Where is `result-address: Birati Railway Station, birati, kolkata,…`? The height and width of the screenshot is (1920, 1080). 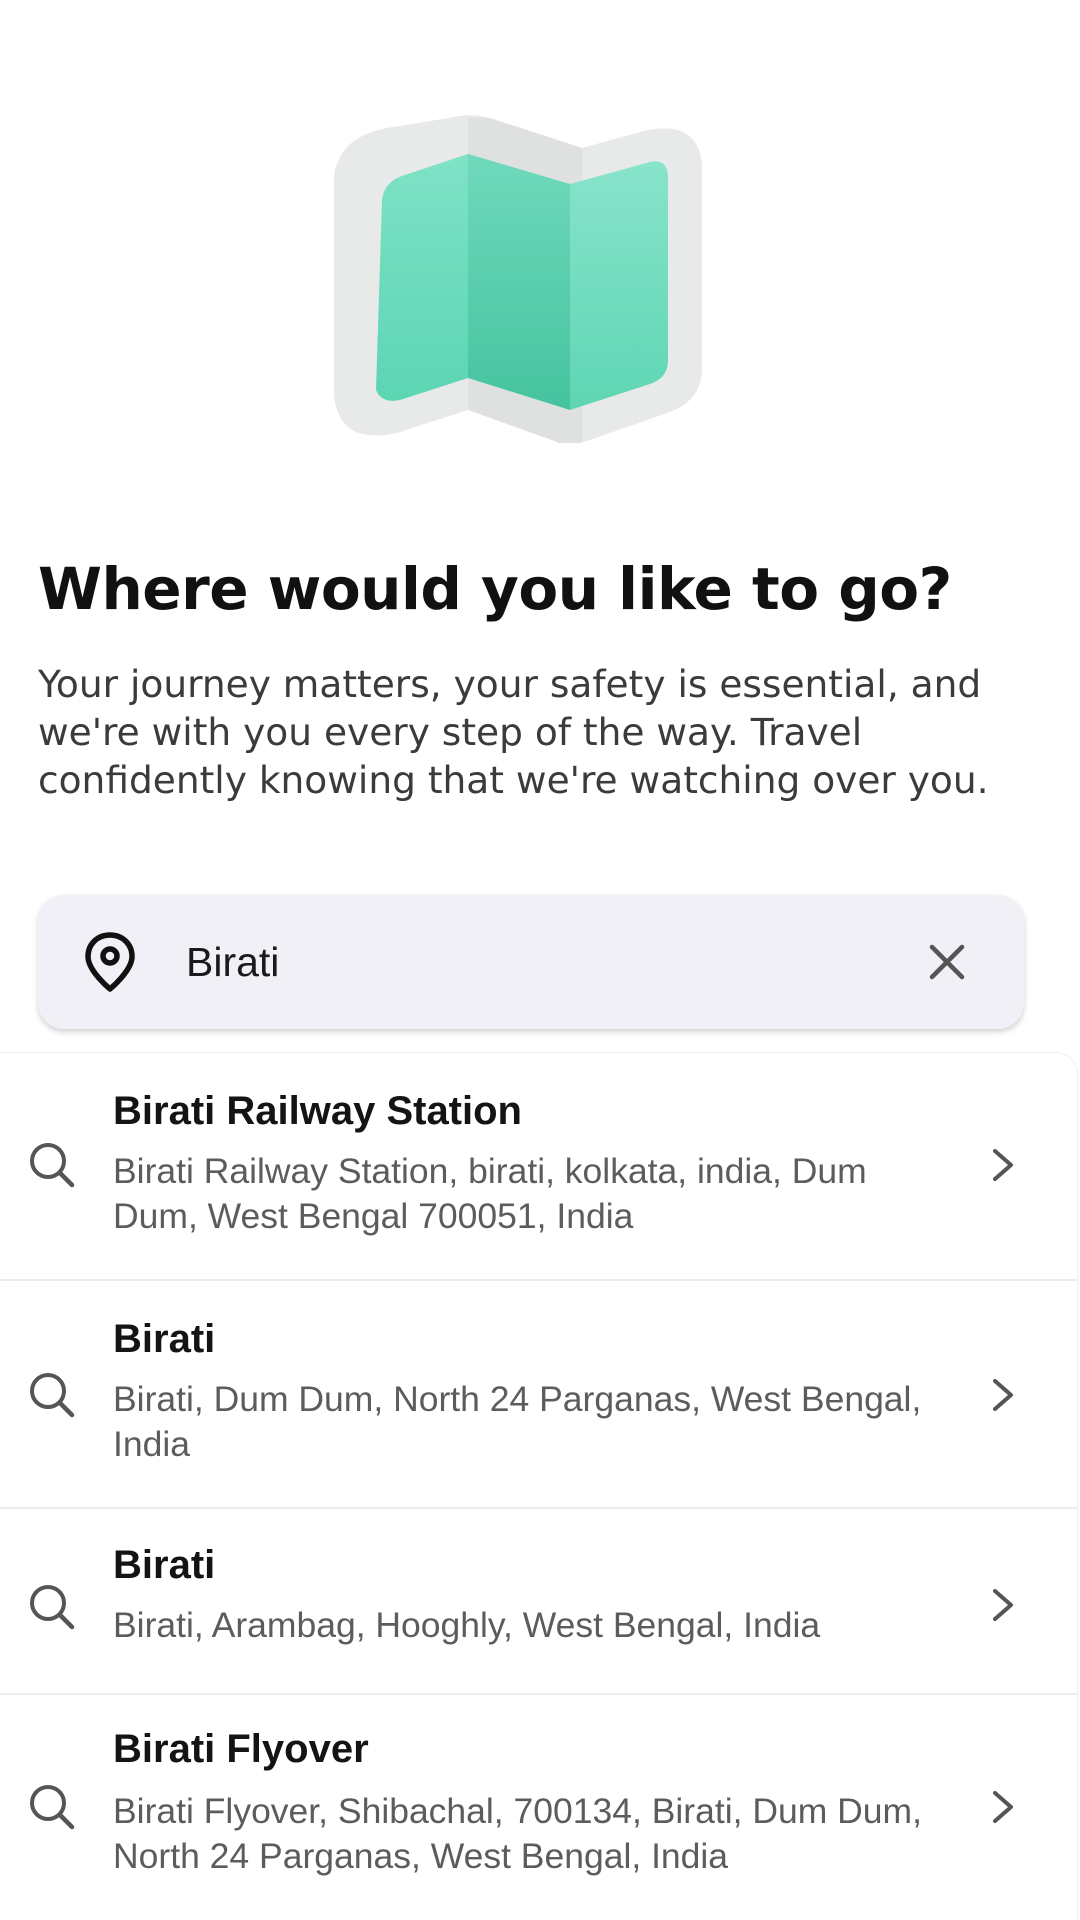
result-address: Birati Railway Station, birati, kolkata,… is located at coordinates (490, 1193).